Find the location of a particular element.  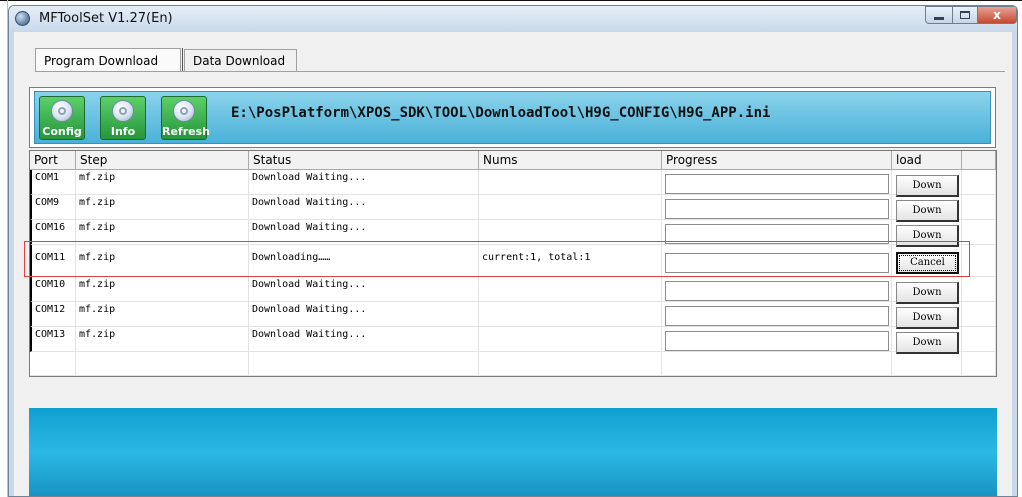

tab-program-download: Program Download is located at coordinates (108, 60).